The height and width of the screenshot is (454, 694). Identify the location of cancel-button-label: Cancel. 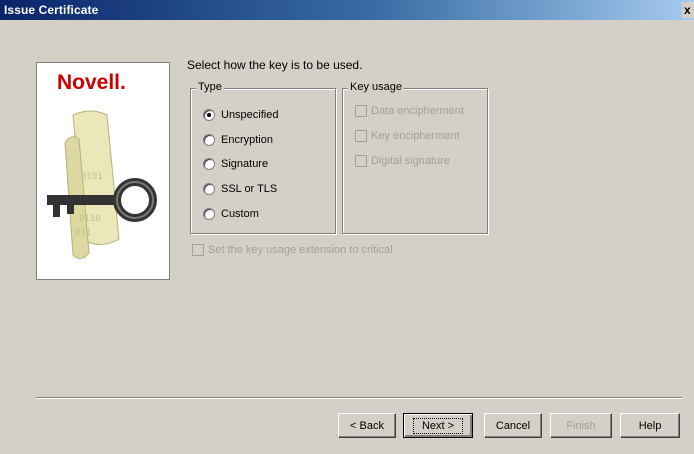
(513, 425).